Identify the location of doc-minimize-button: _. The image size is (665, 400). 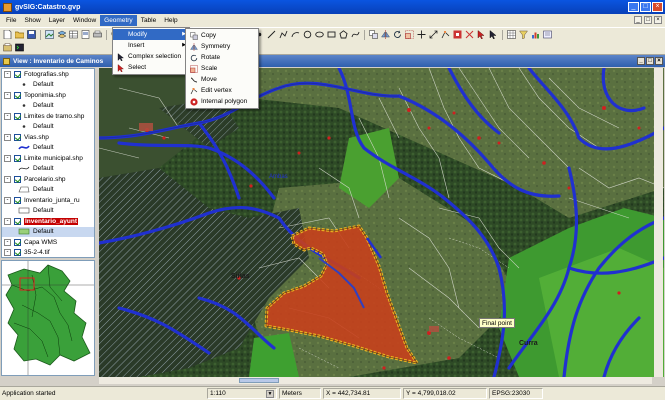
(638, 20).